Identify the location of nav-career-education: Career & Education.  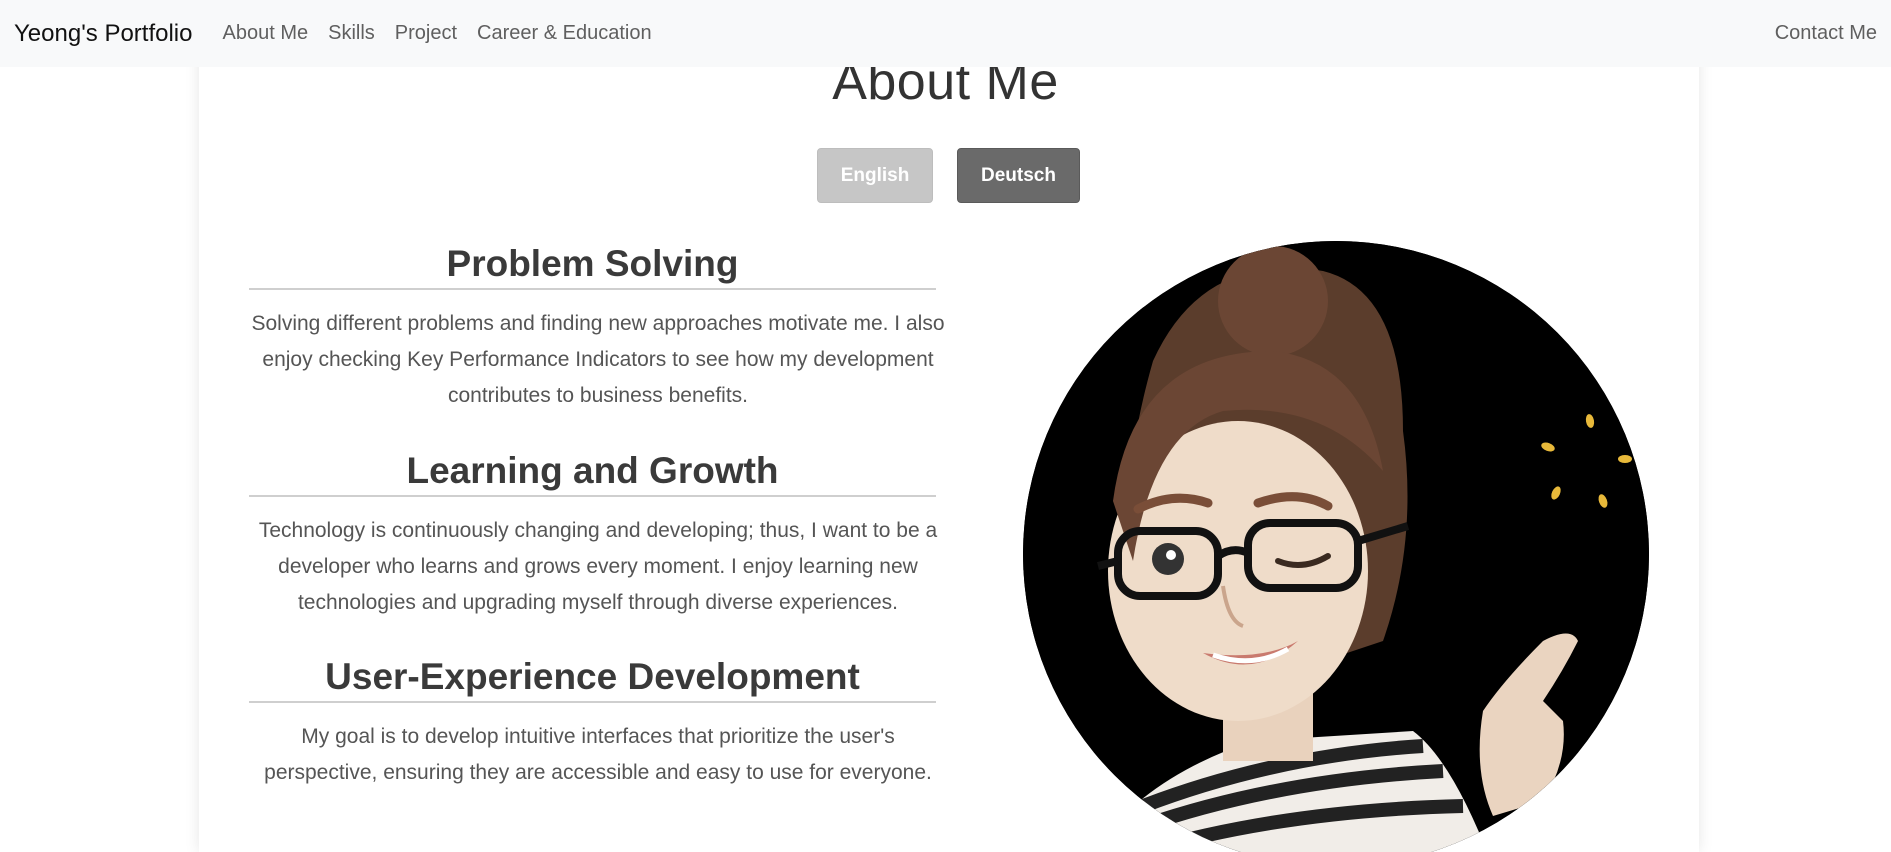
(564, 33).